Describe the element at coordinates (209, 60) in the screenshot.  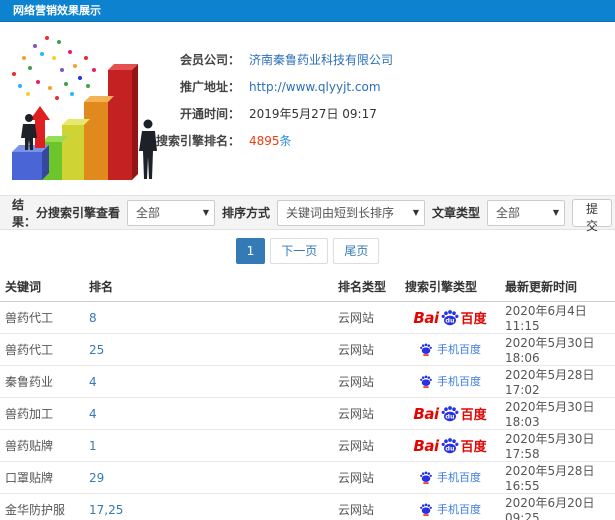
I see `member-company-label: 会员公司：` at that location.